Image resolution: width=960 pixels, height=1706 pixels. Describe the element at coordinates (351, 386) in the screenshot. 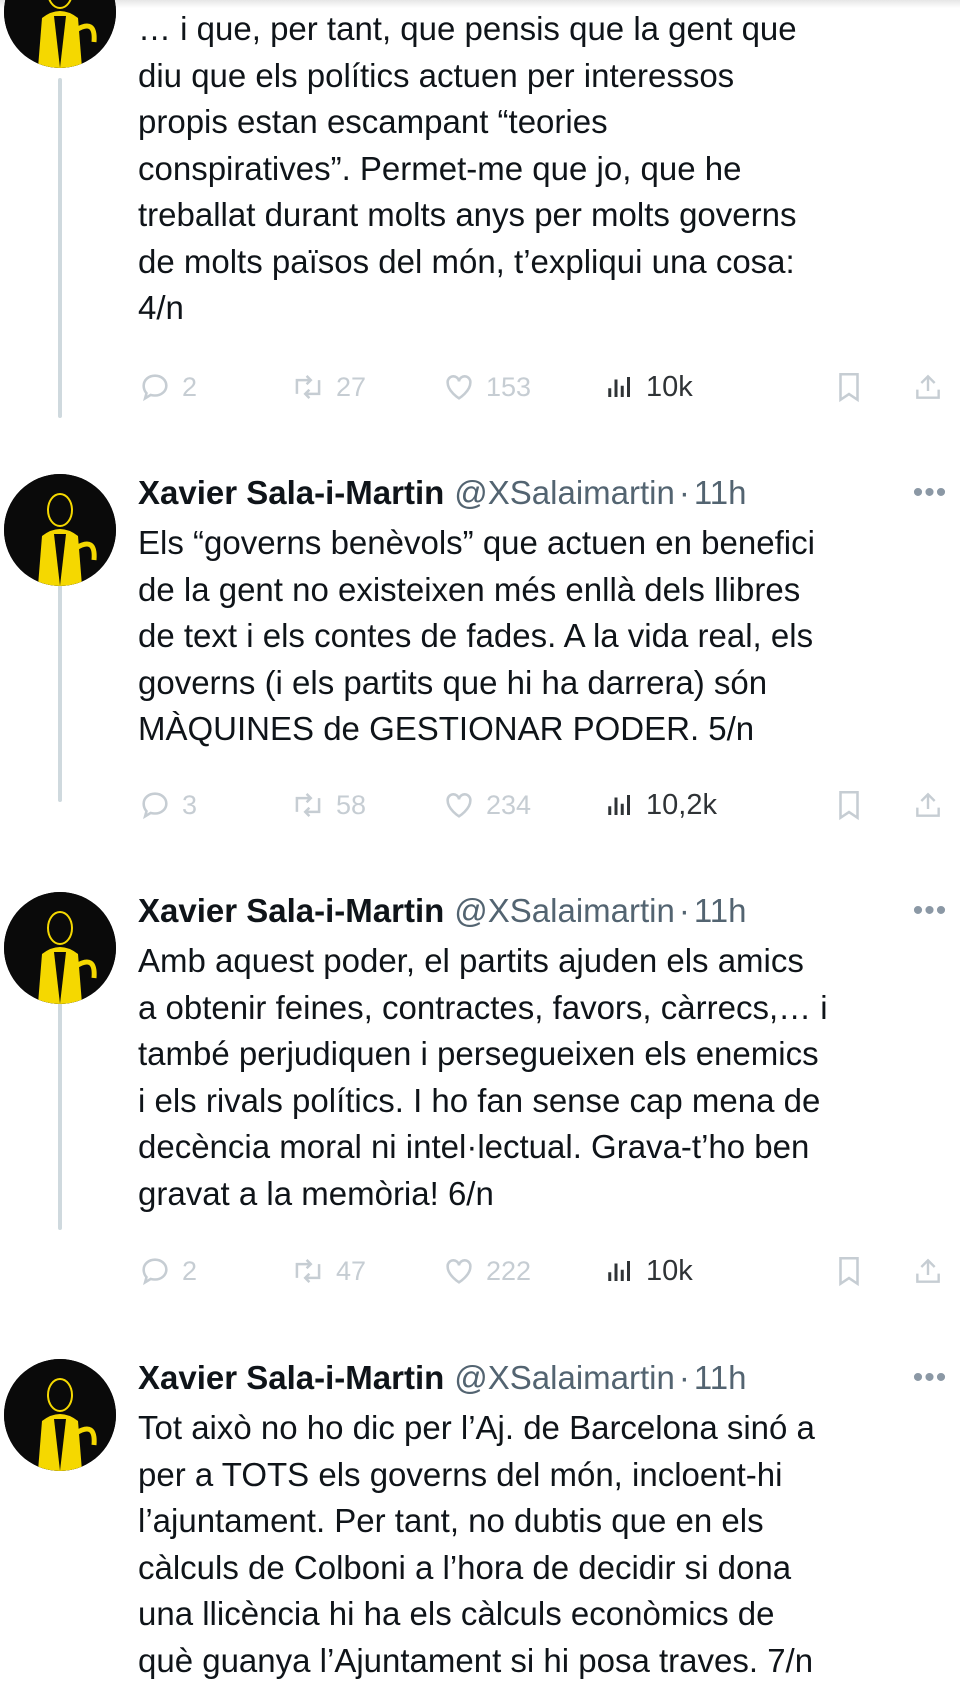

I see `repost-count: 27` at that location.